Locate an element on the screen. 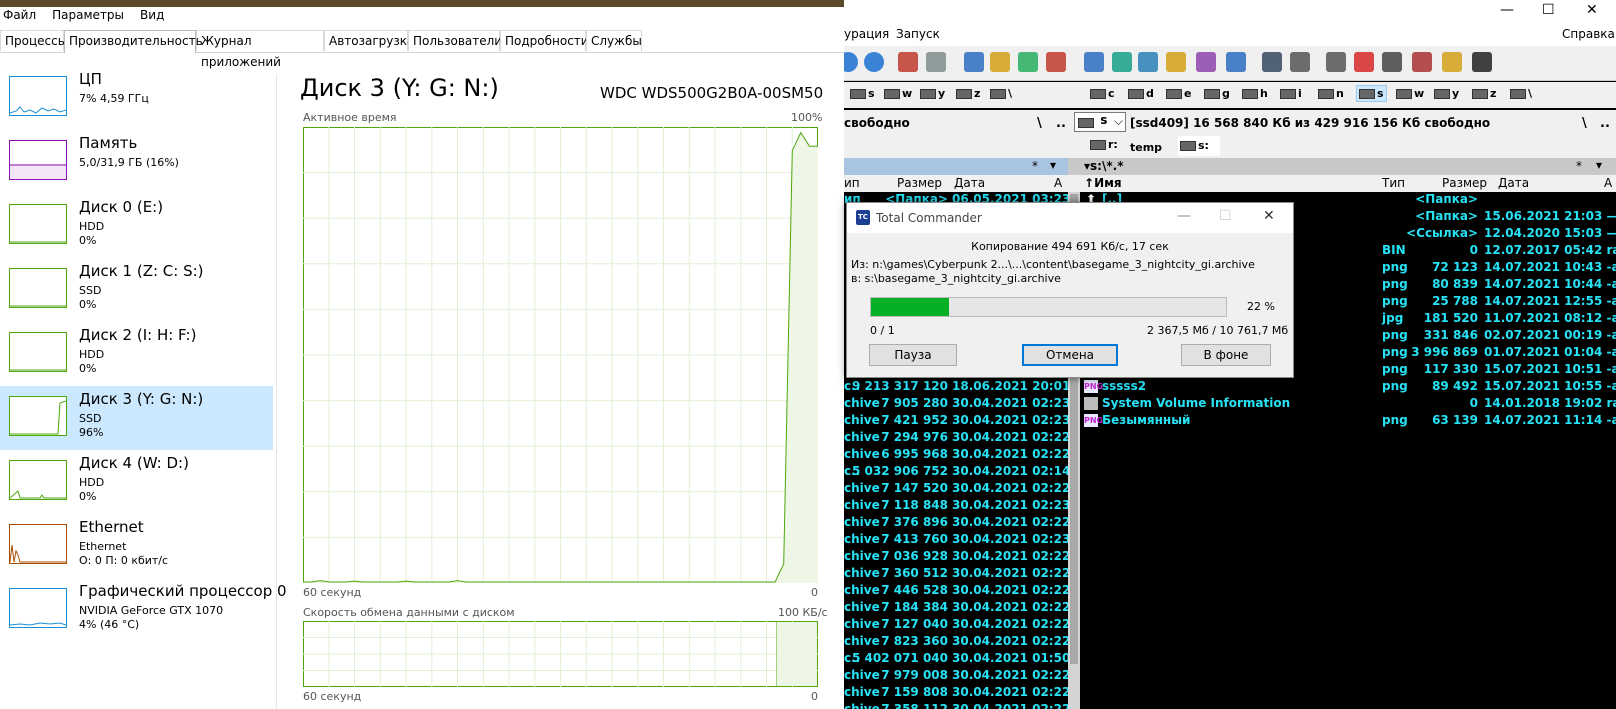  left-col-type: ип is located at coordinates (852, 183).